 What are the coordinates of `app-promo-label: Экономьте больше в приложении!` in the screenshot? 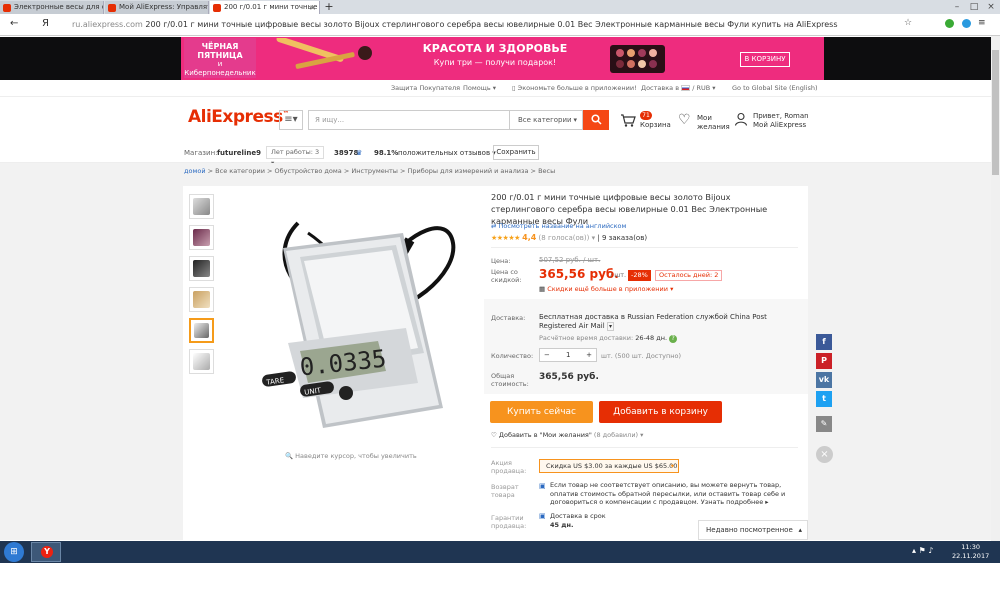 It's located at (577, 88).